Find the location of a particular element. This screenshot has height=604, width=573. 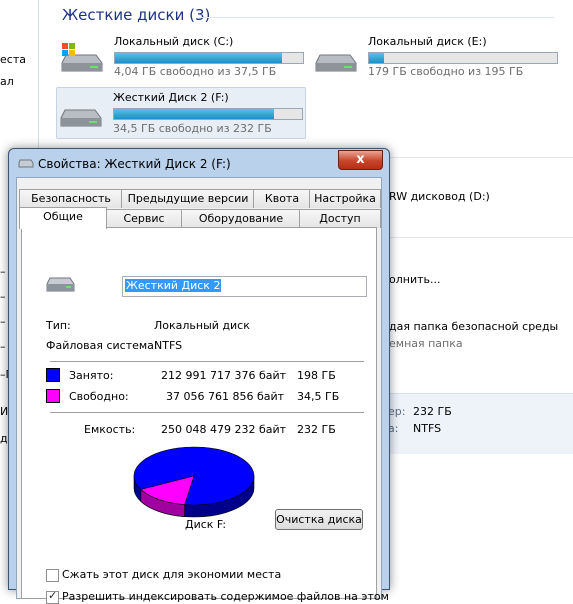

used-gb: 198 ГБ is located at coordinates (316, 375).